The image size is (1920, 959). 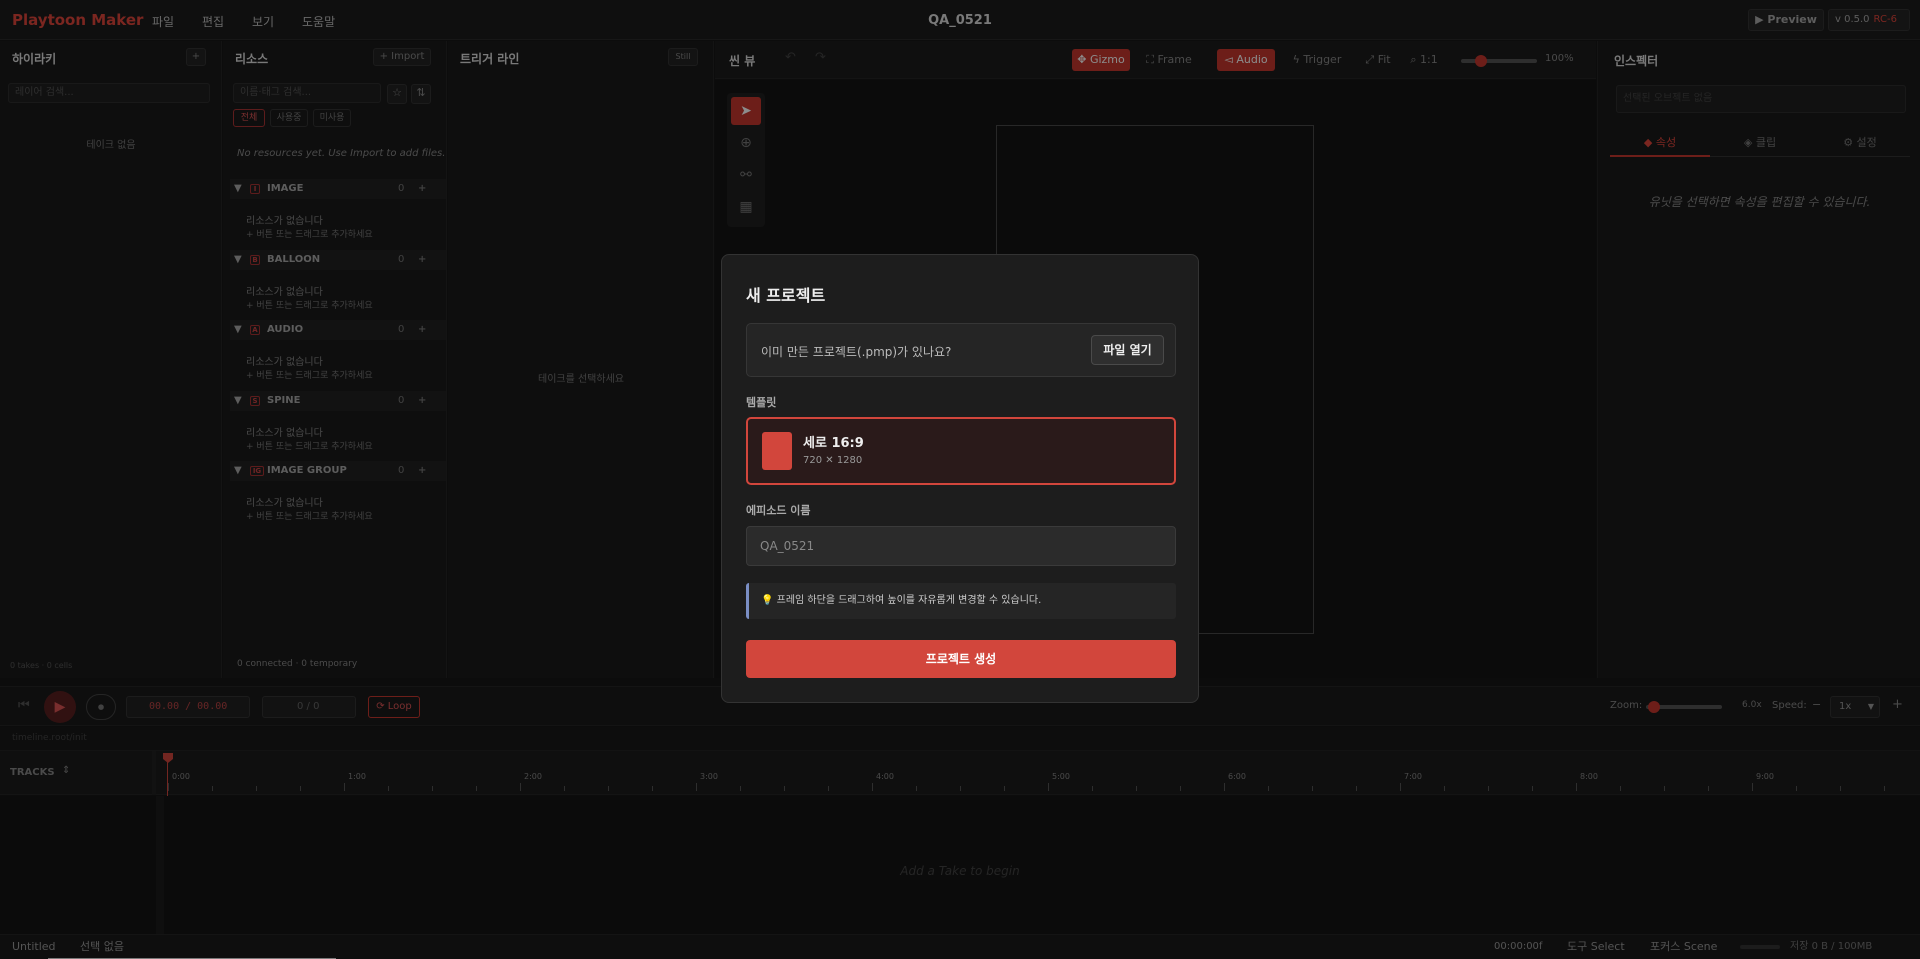 I want to click on open-file-button: 파일 열기, so click(x=1127, y=350).